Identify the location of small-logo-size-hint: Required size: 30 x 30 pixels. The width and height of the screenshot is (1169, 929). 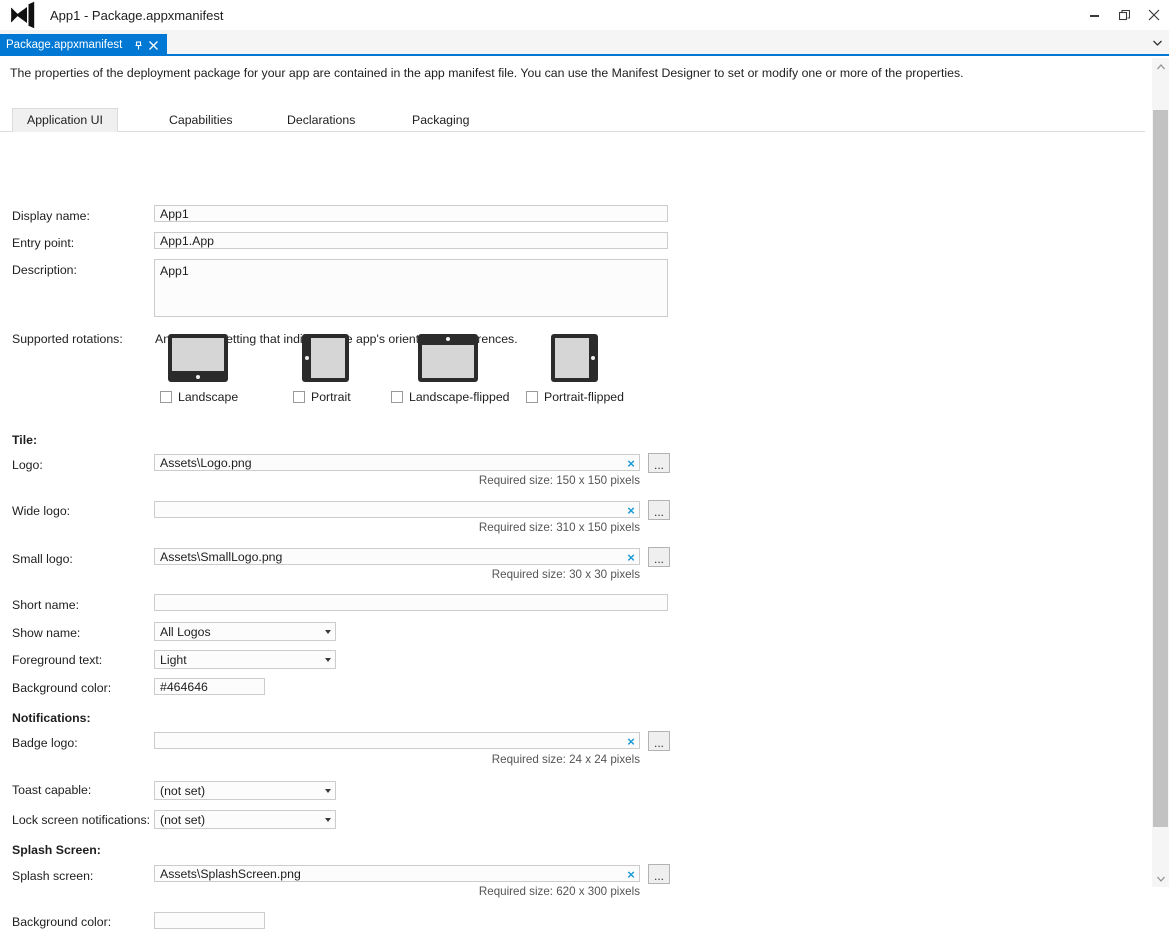
(565, 574).